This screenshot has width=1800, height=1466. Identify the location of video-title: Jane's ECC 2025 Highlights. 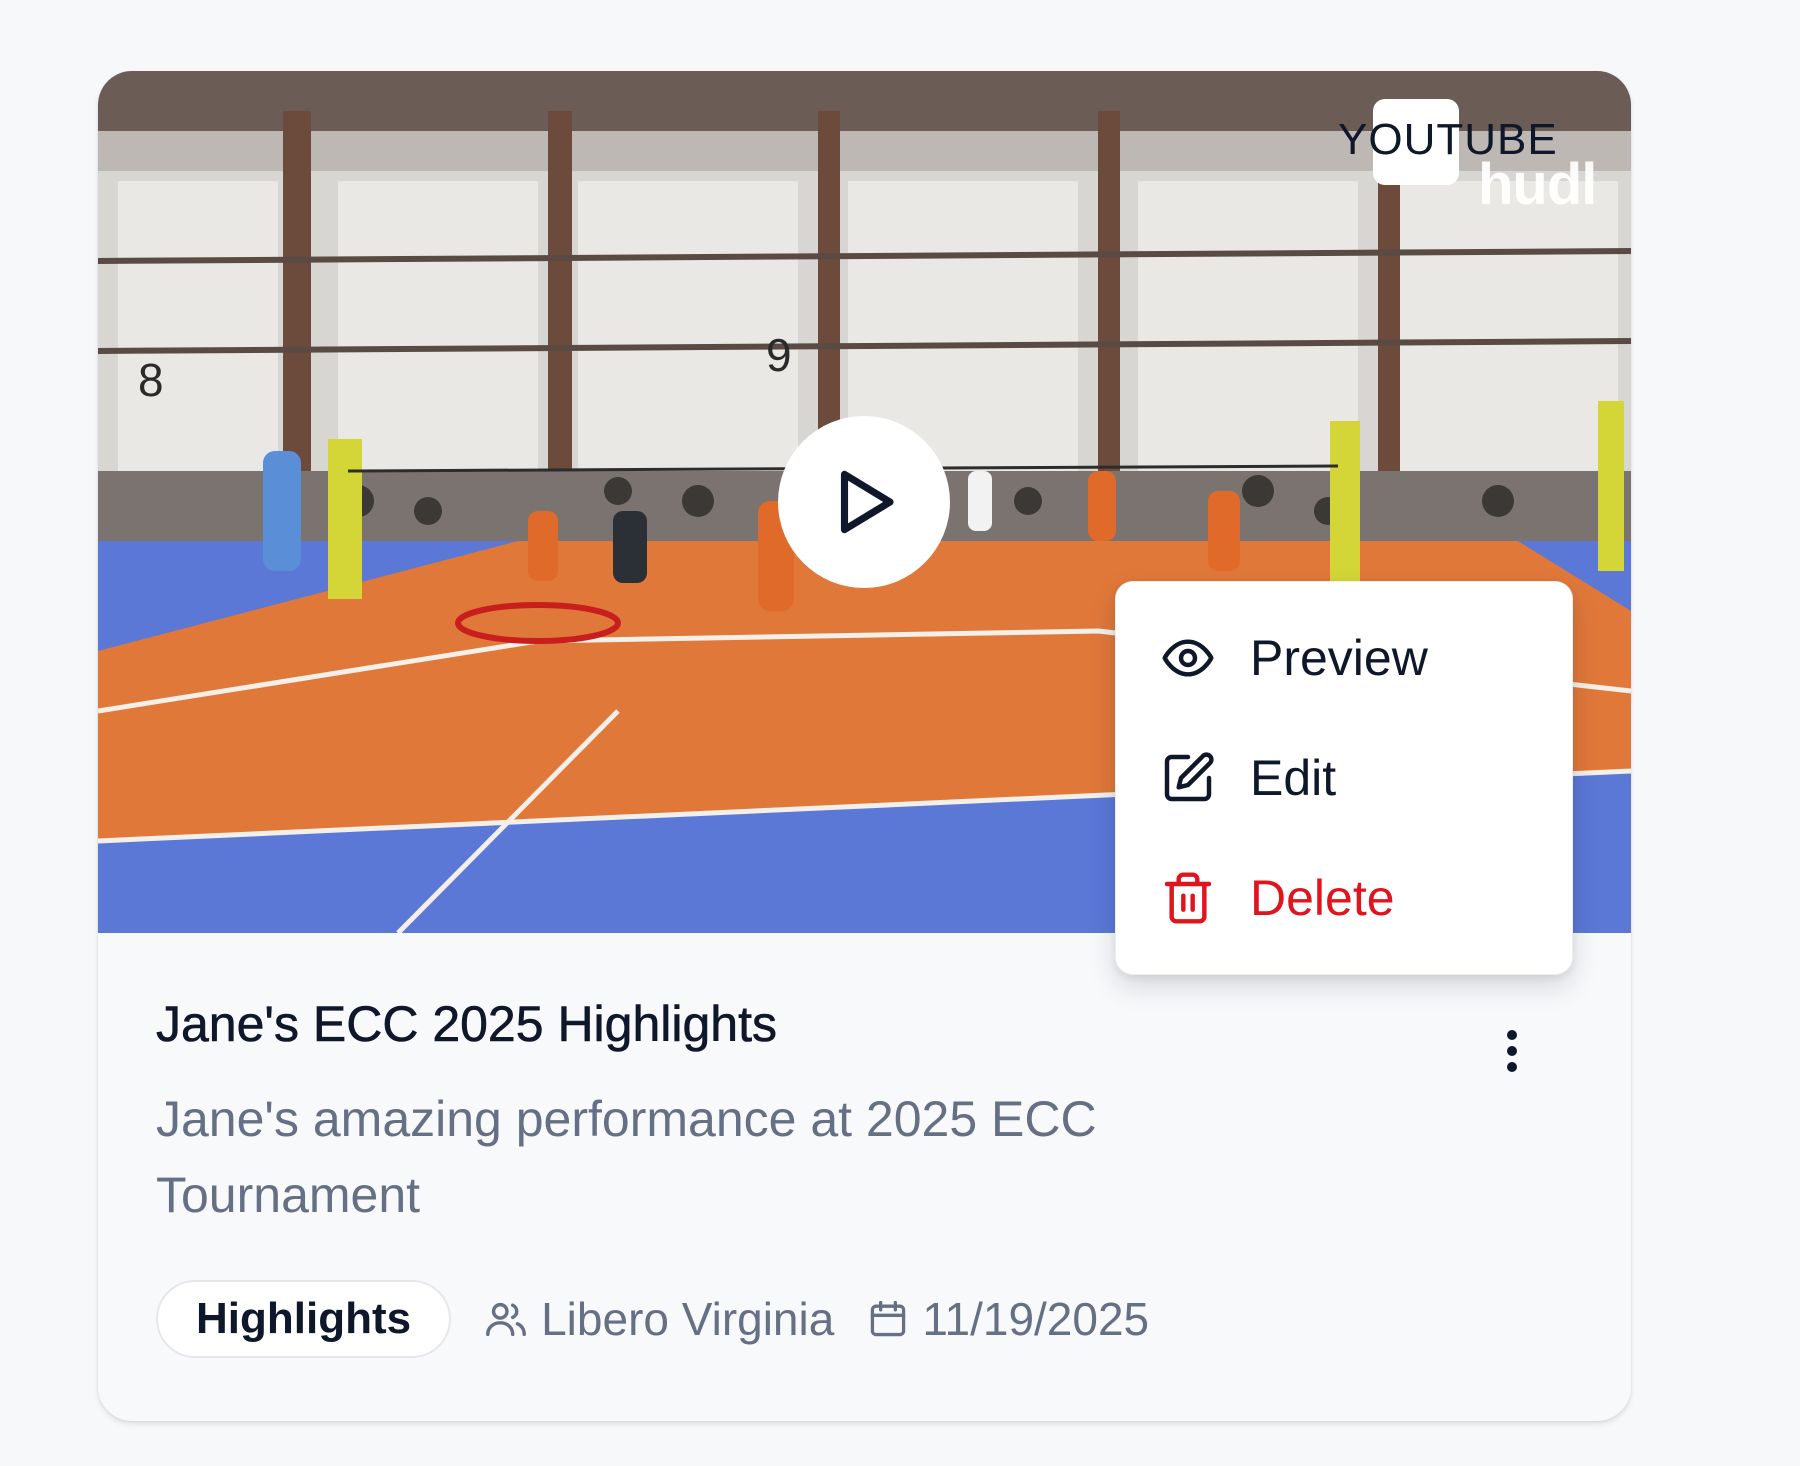
(467, 1024).